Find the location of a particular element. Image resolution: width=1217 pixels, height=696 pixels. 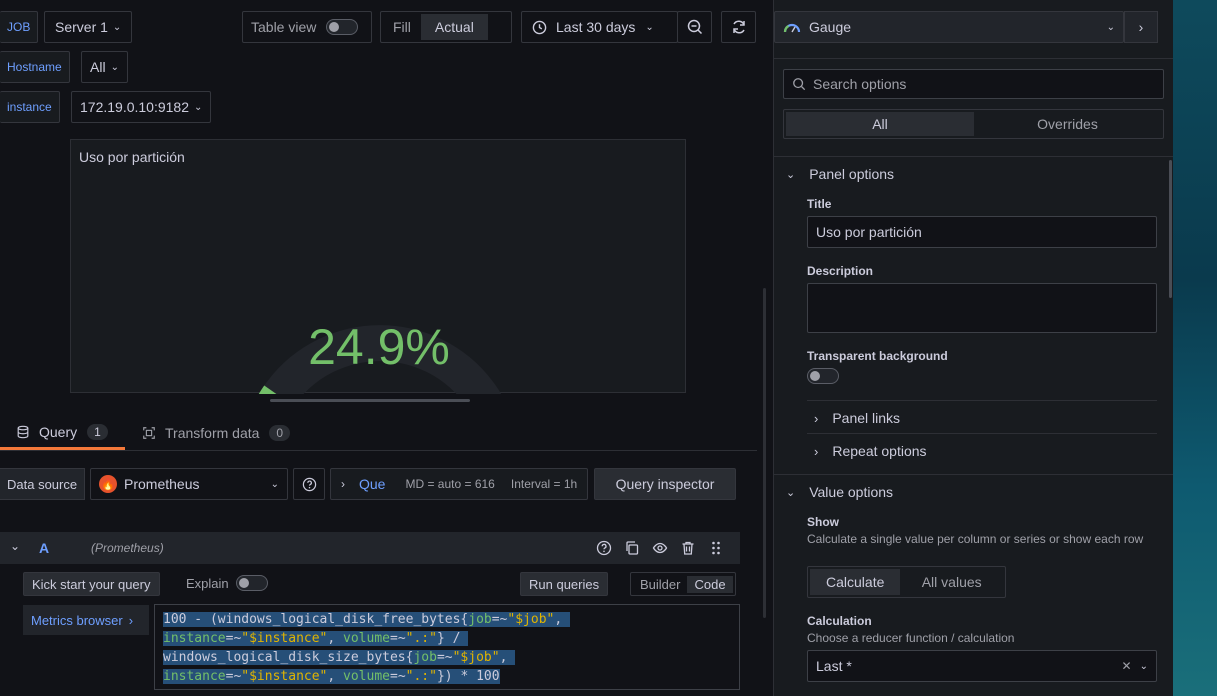

tabs-divider is located at coordinates (378, 450).